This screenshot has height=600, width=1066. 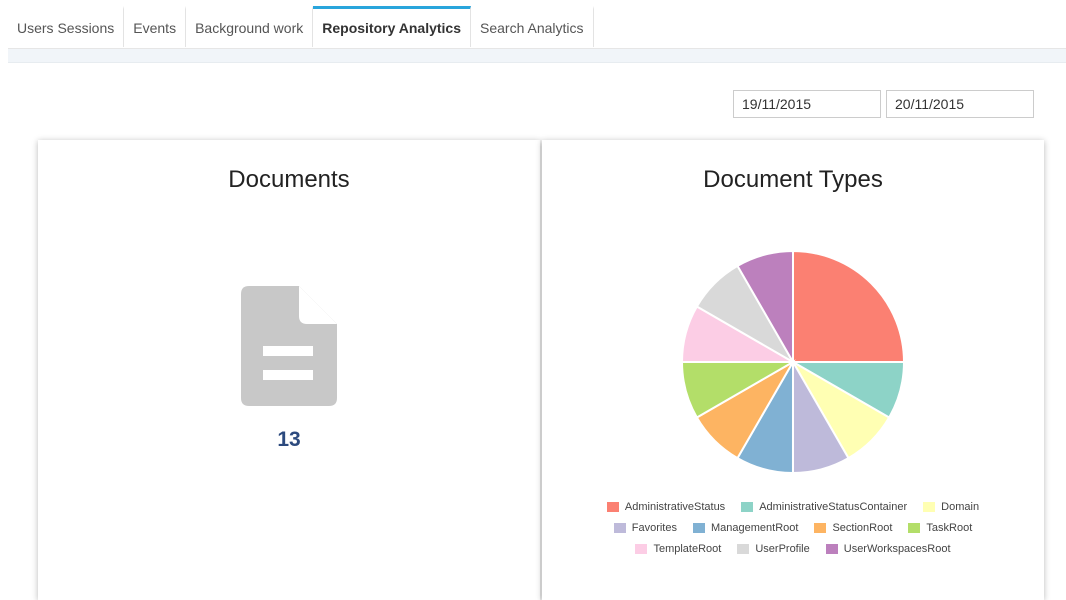 I want to click on tab-repository-analytics: Repository Analytics, so click(x=392, y=26).